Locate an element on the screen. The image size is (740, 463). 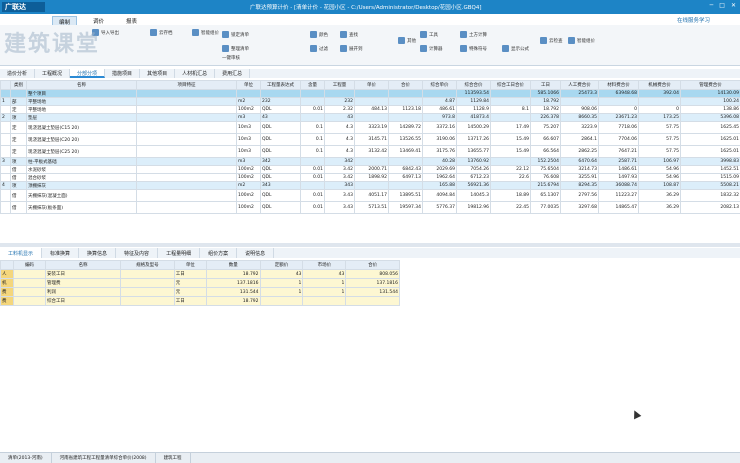
table-cell: 4.87 is located at coordinates (440, 102).